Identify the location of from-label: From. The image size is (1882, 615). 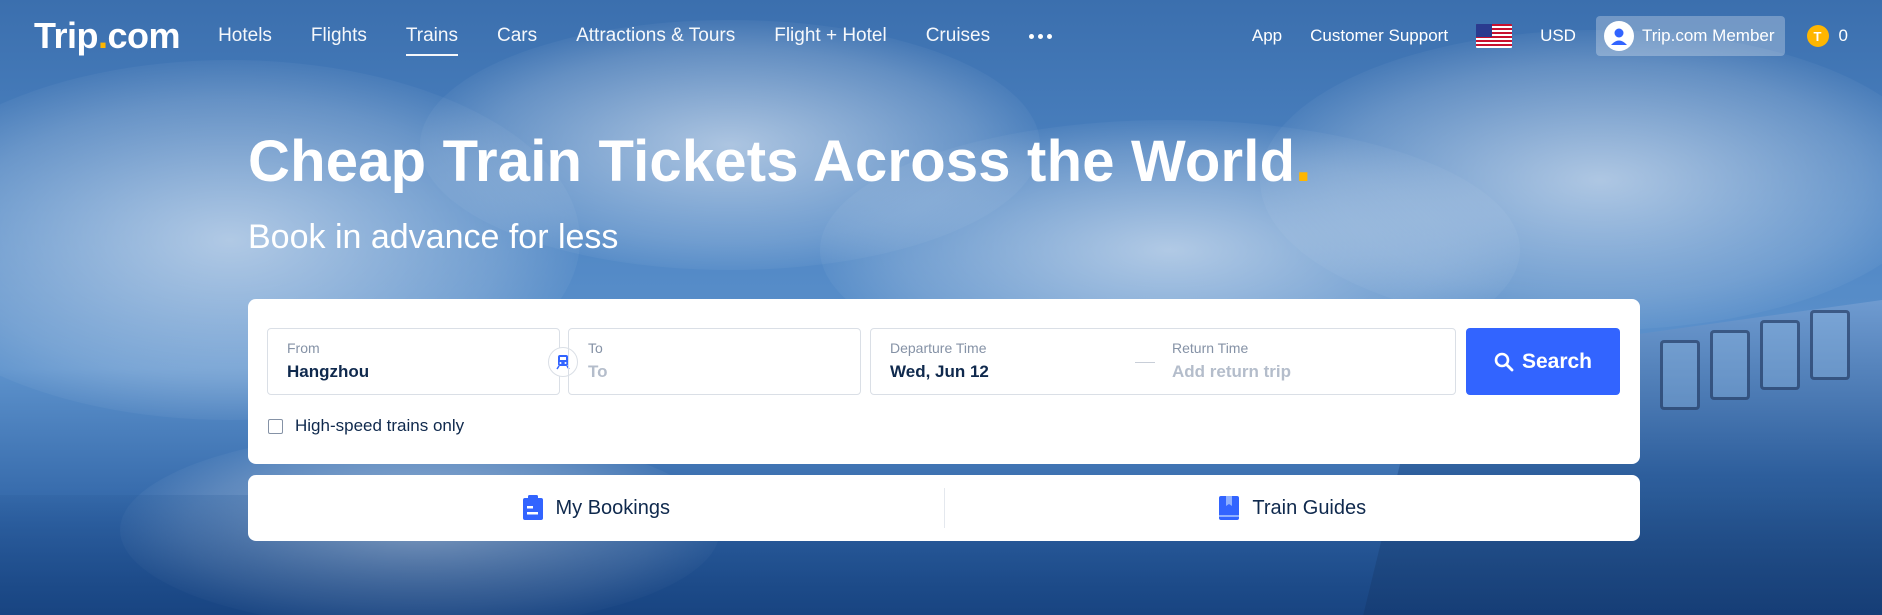
(303, 348).